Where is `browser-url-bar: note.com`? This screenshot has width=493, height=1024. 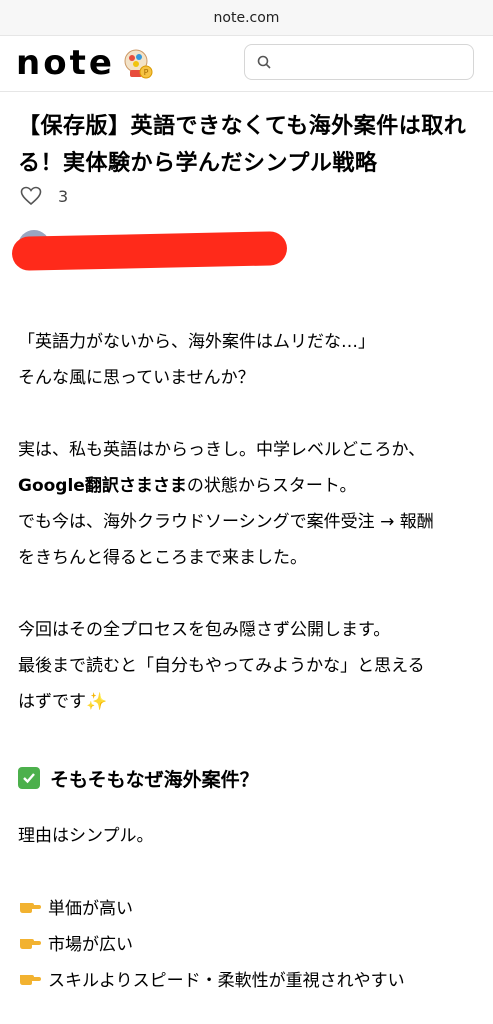 browser-url-bar: note.com is located at coordinates (246, 18).